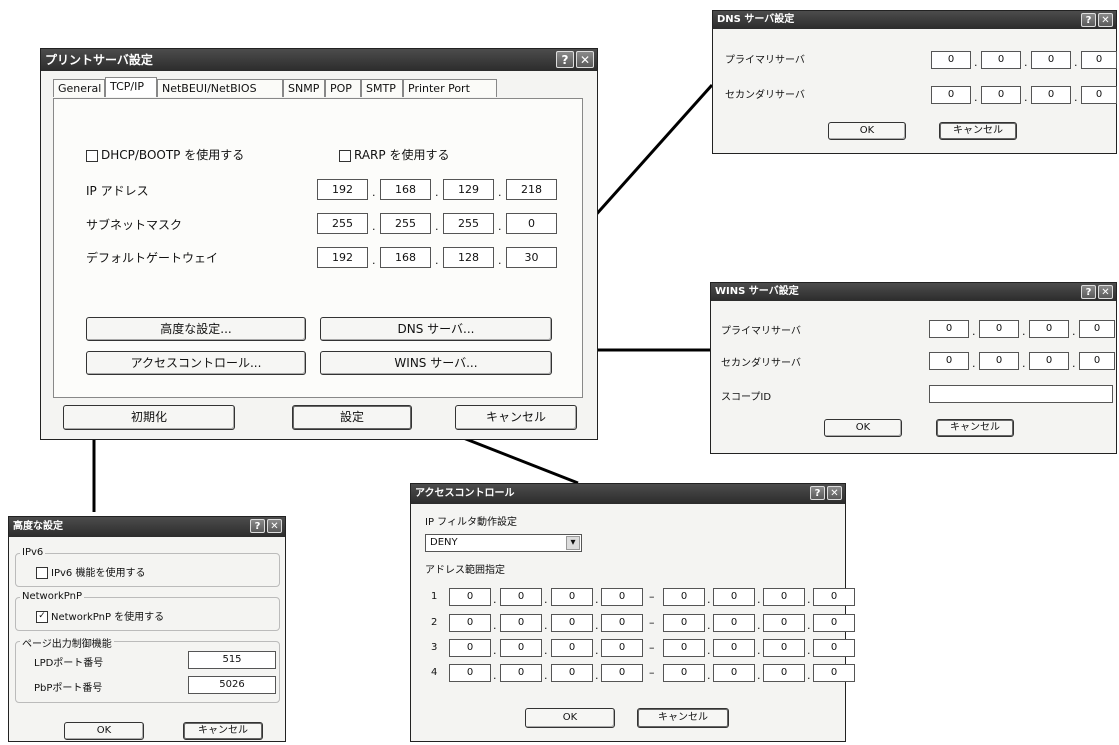  I want to click on wins-secondary-octet-3: 0, so click(1049, 361).